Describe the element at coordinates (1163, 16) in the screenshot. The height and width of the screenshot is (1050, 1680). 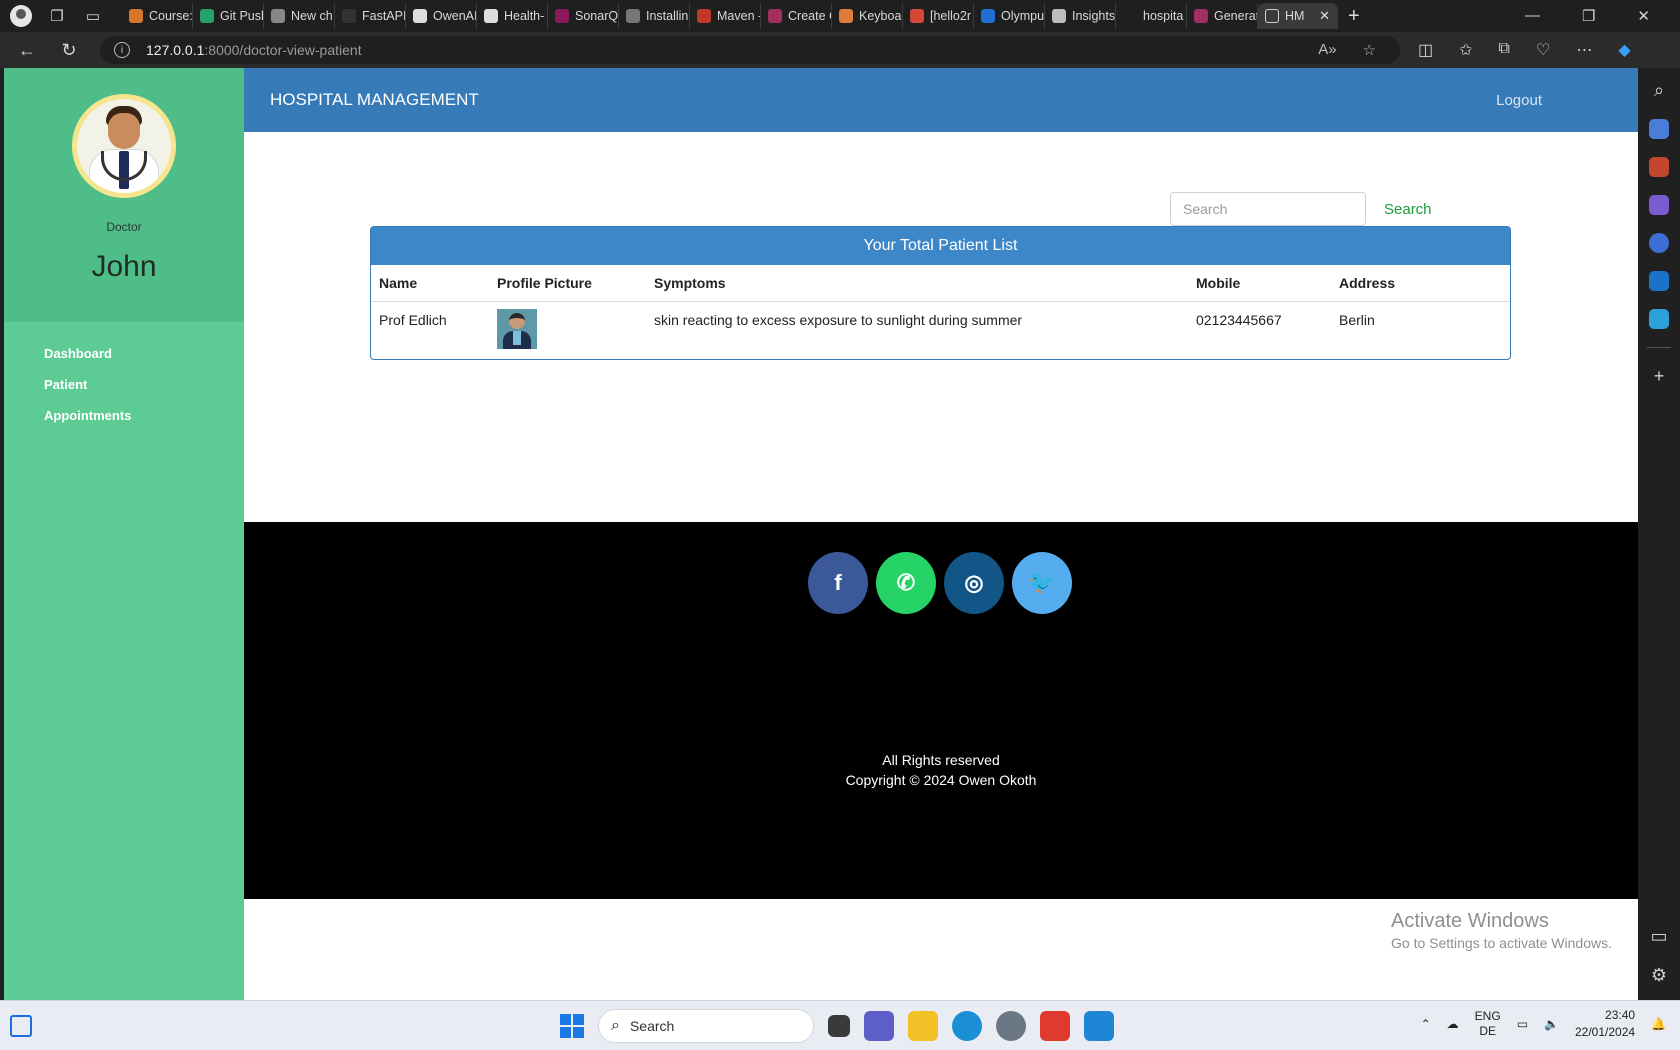
I see `tab-label: hospita` at that location.